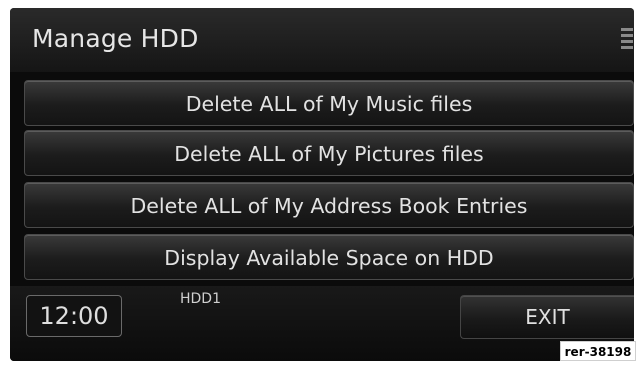  Describe the element at coordinates (200, 299) in the screenshot. I see `source-label: HDD1` at that location.